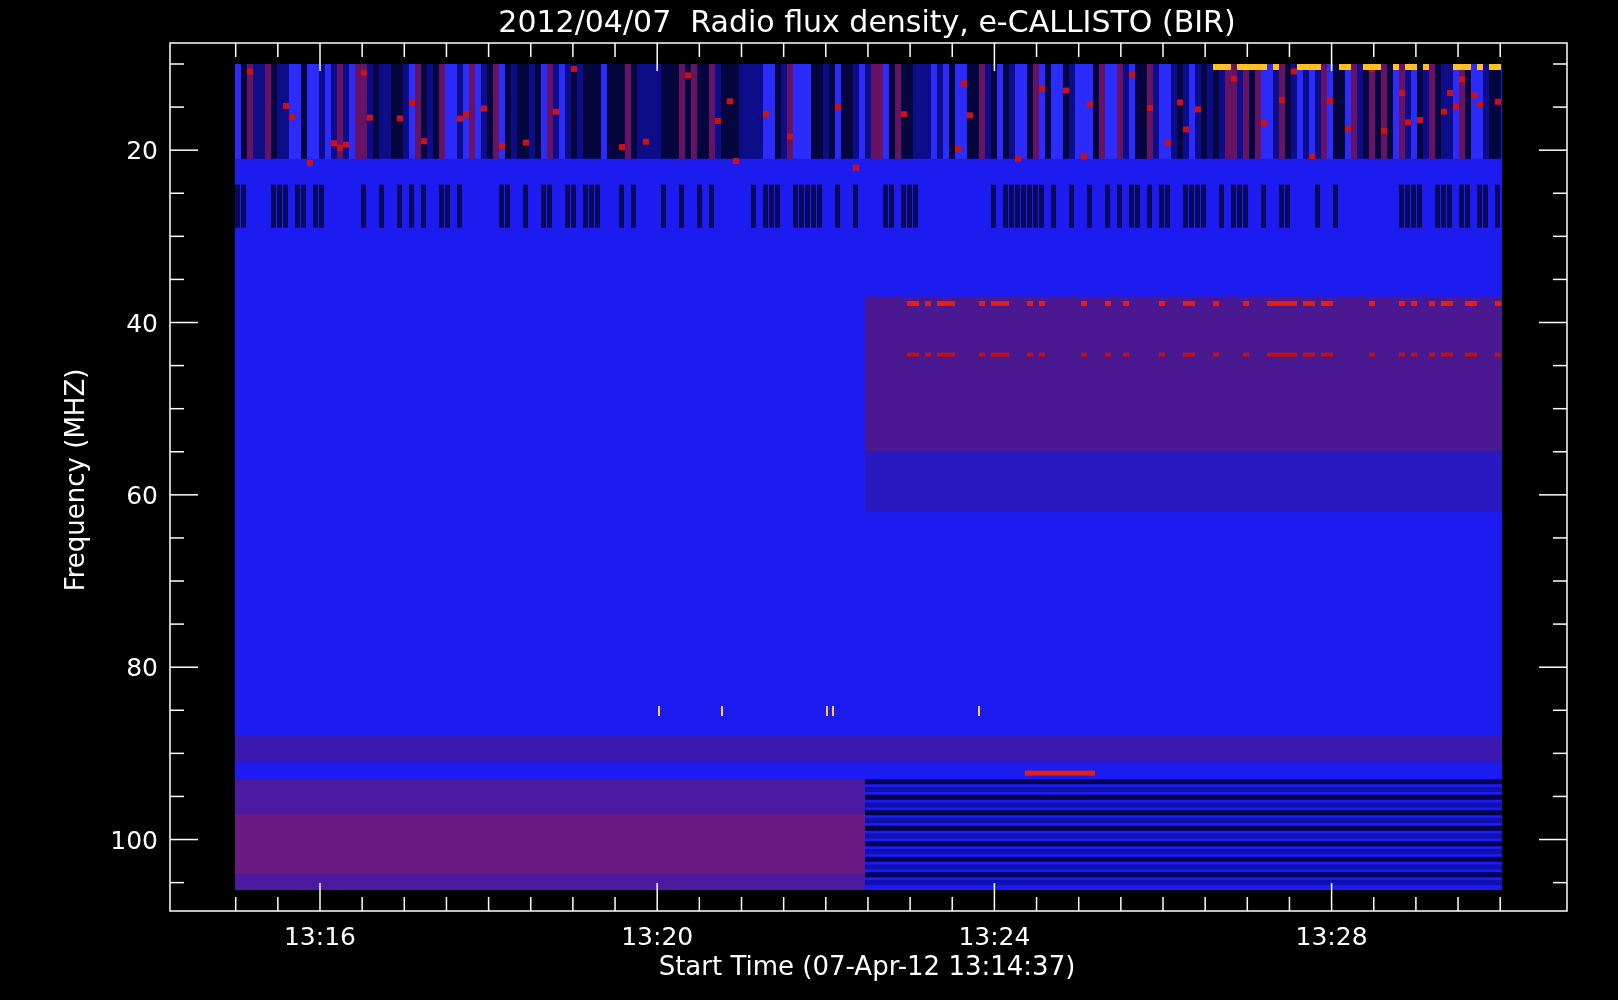  What do you see at coordinates (657, 936) in the screenshot?
I see `x-tick-label: 13:20` at bounding box center [657, 936].